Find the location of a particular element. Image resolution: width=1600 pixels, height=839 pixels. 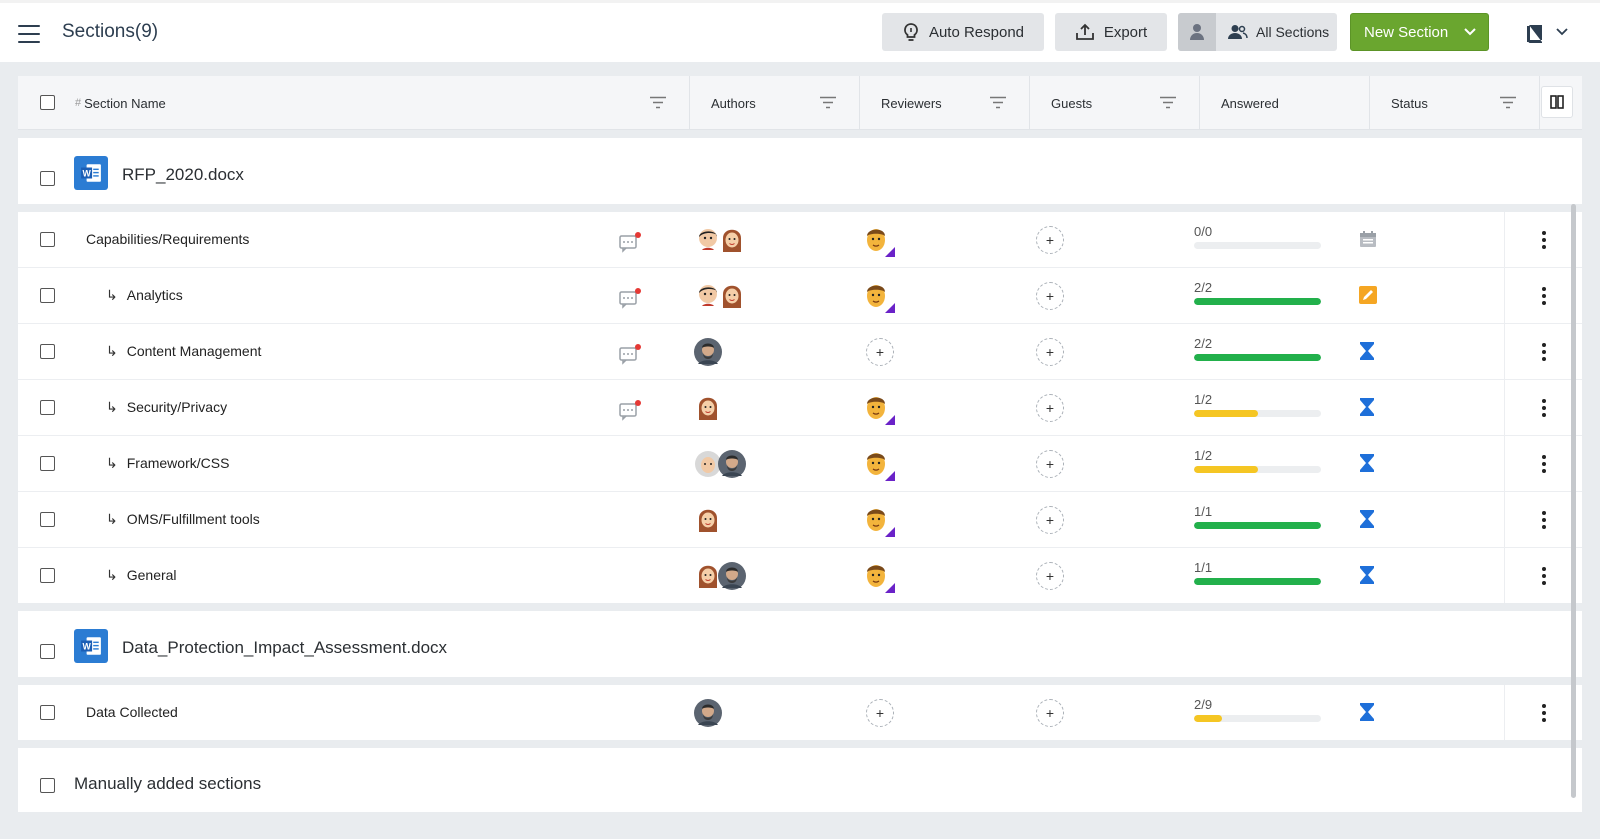

column-reviewers: Reviewers is located at coordinates (945, 103).